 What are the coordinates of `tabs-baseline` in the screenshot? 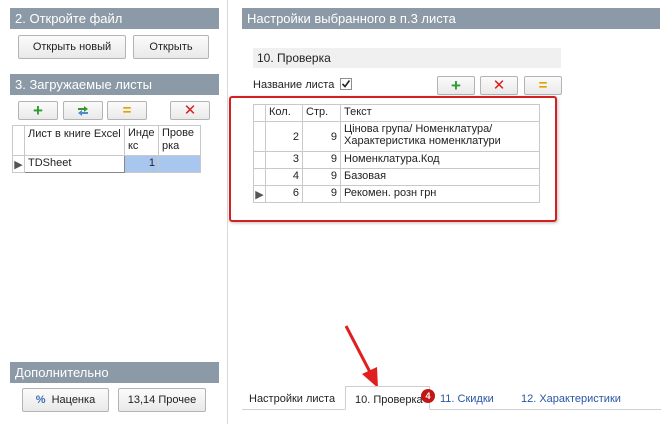 It's located at (451, 409).